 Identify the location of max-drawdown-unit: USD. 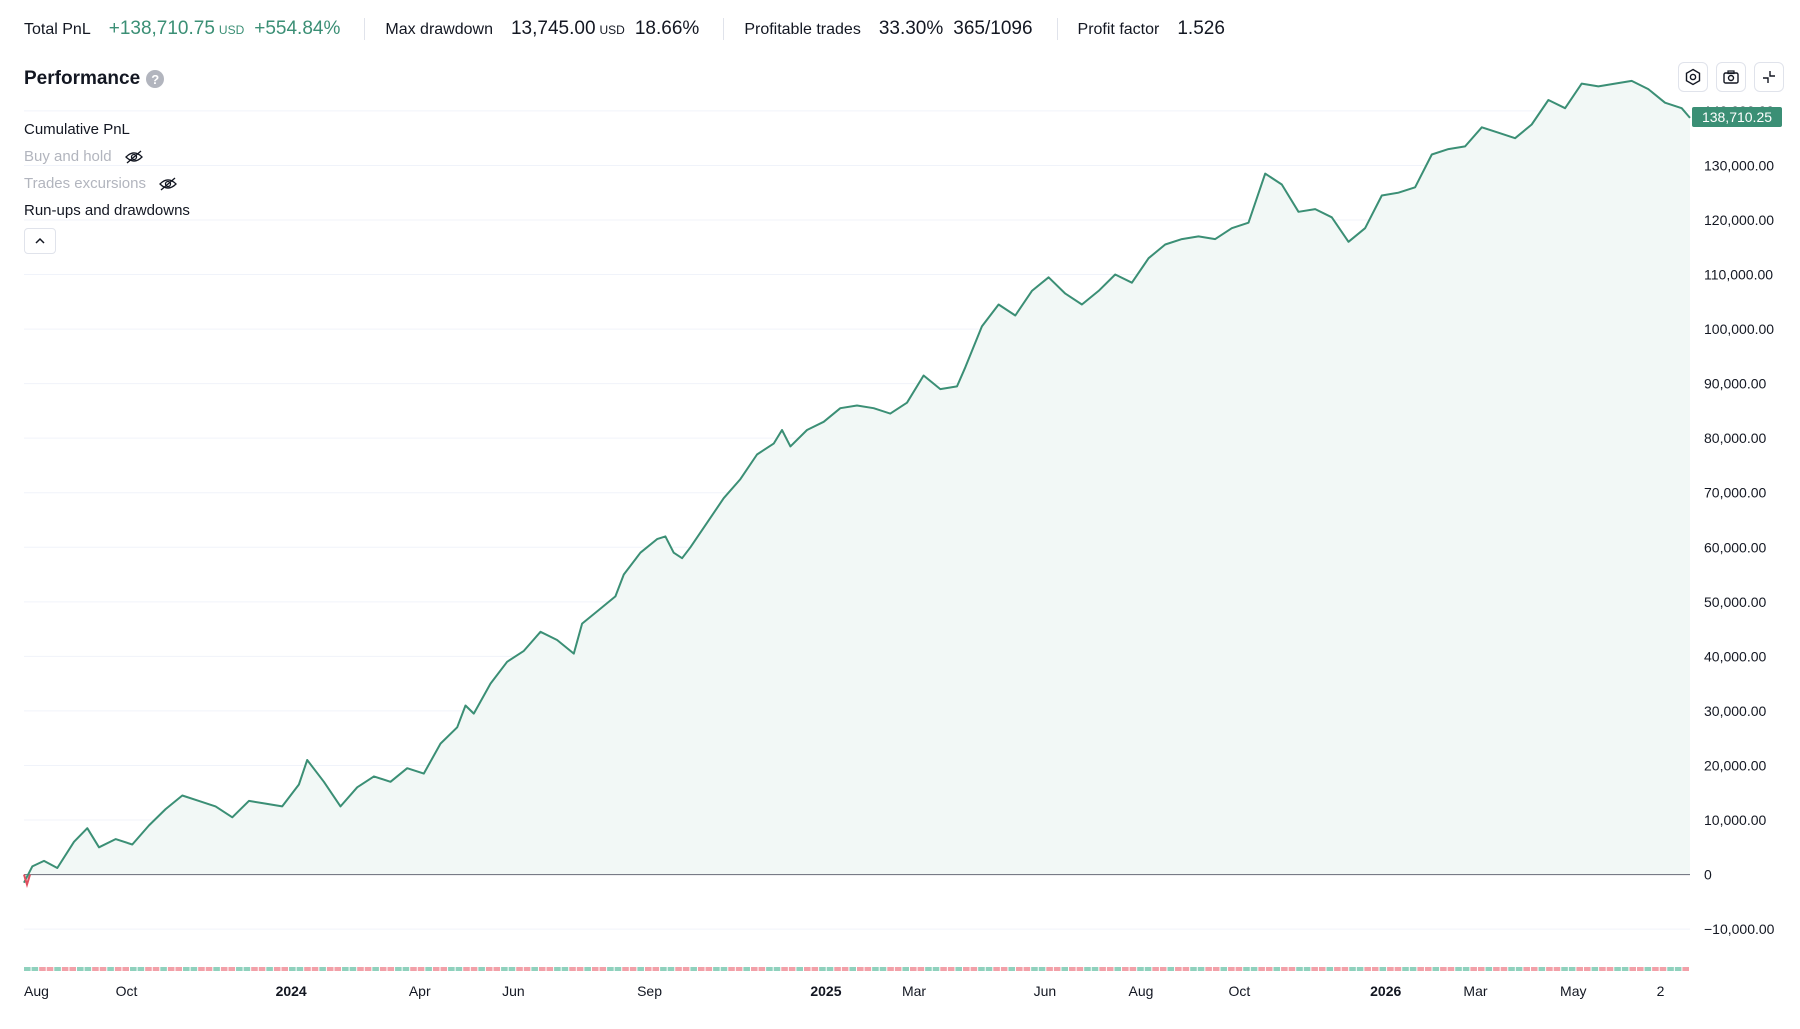
(612, 30).